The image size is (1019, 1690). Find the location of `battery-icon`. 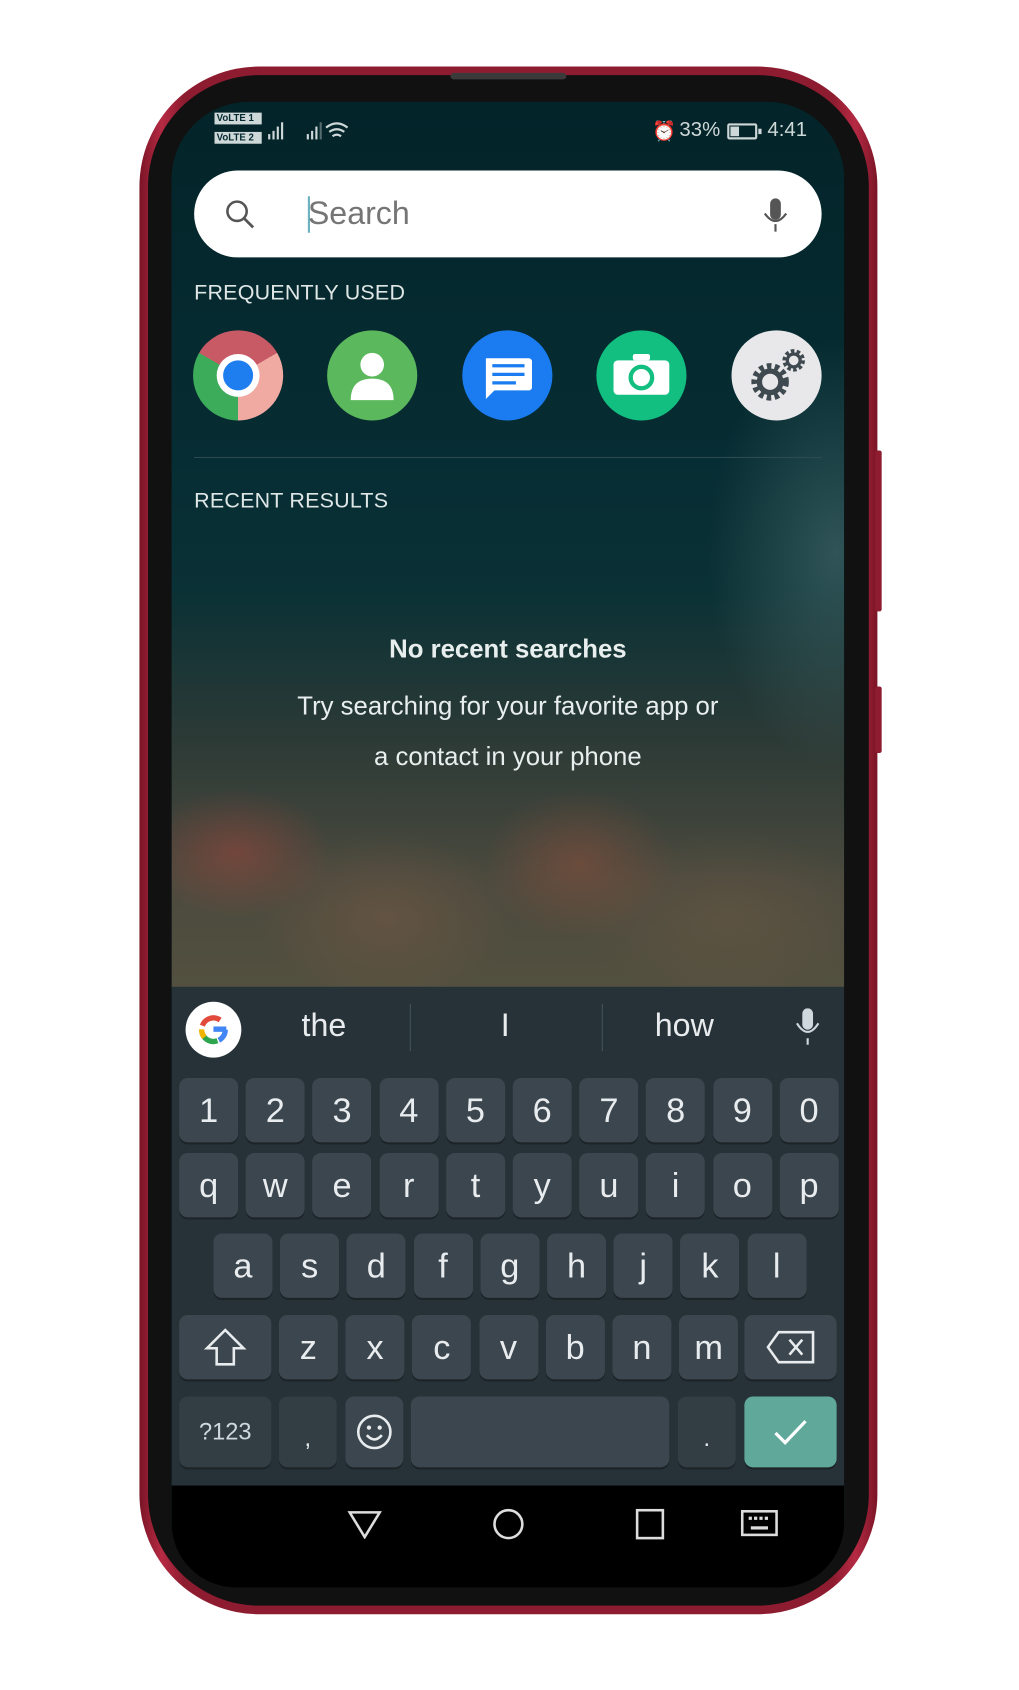

battery-icon is located at coordinates (745, 130).